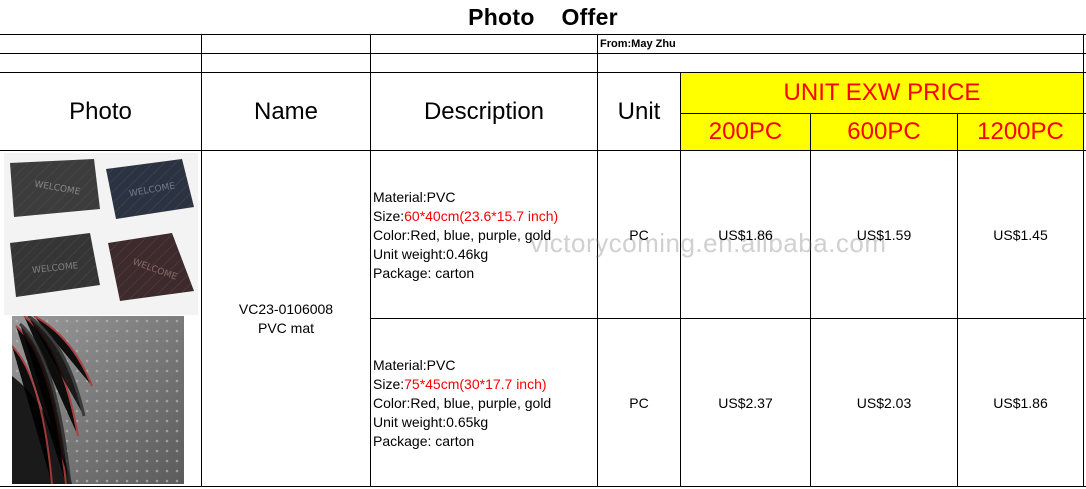 This screenshot has height=489, width=1086. Describe the element at coordinates (484, 111) in the screenshot. I see `header-description: Description` at that location.